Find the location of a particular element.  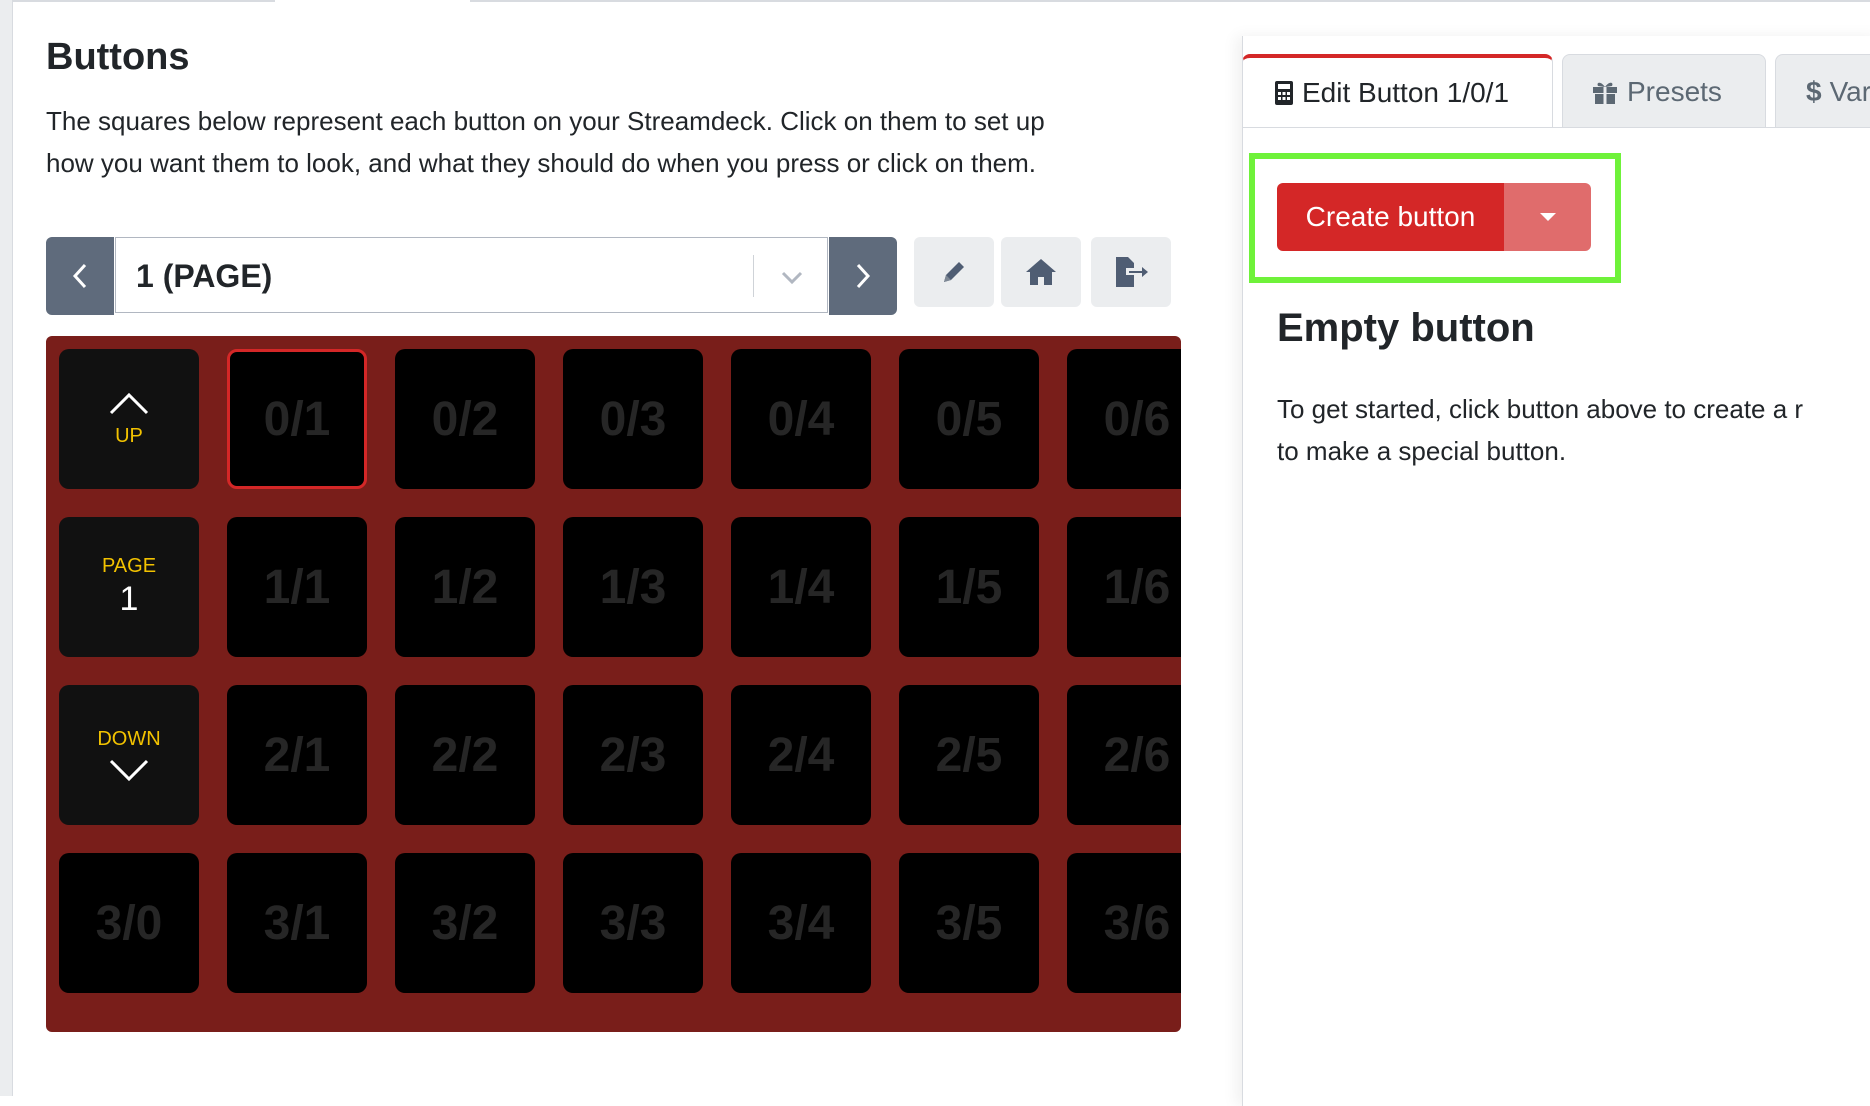

page-select-separator is located at coordinates (753, 276).